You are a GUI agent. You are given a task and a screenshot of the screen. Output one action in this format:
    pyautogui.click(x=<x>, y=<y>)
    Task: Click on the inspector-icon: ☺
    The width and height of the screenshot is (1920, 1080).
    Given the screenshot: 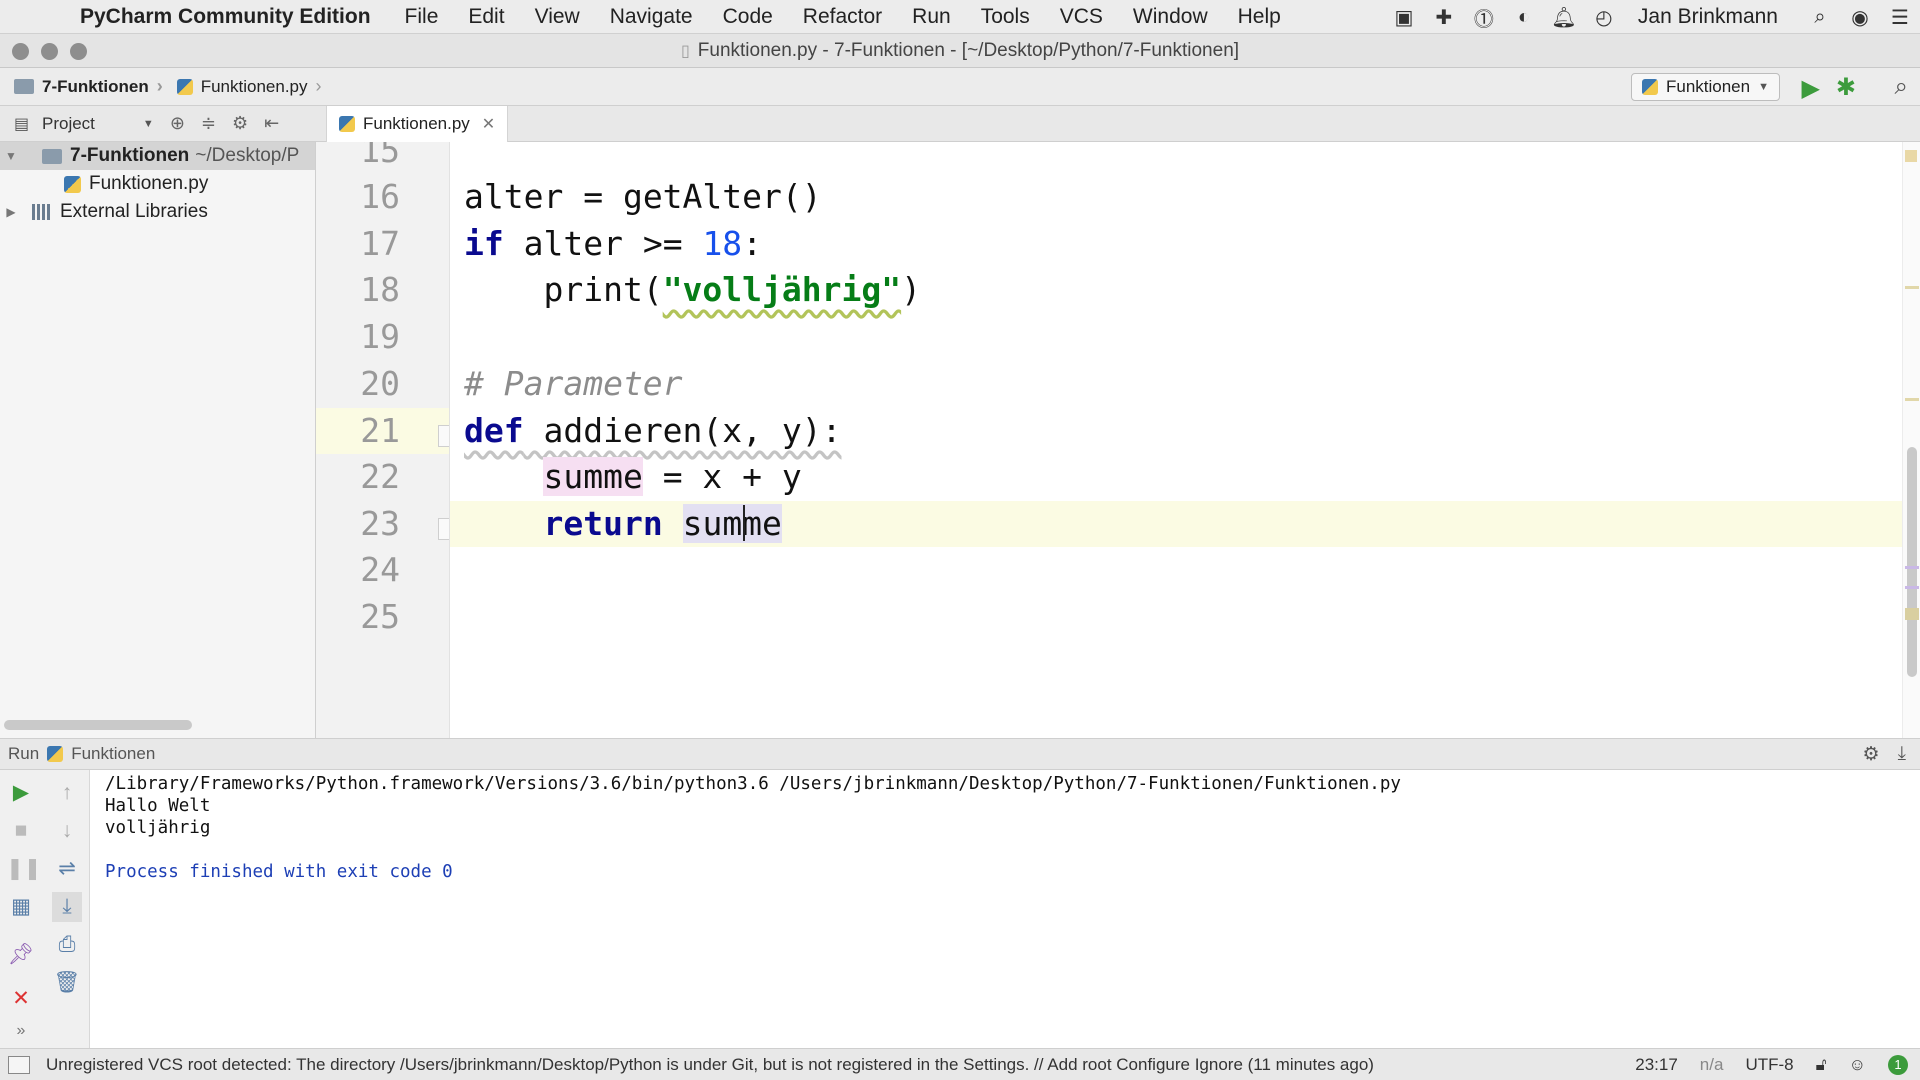 What is the action you would take?
    pyautogui.click(x=1857, y=1065)
    